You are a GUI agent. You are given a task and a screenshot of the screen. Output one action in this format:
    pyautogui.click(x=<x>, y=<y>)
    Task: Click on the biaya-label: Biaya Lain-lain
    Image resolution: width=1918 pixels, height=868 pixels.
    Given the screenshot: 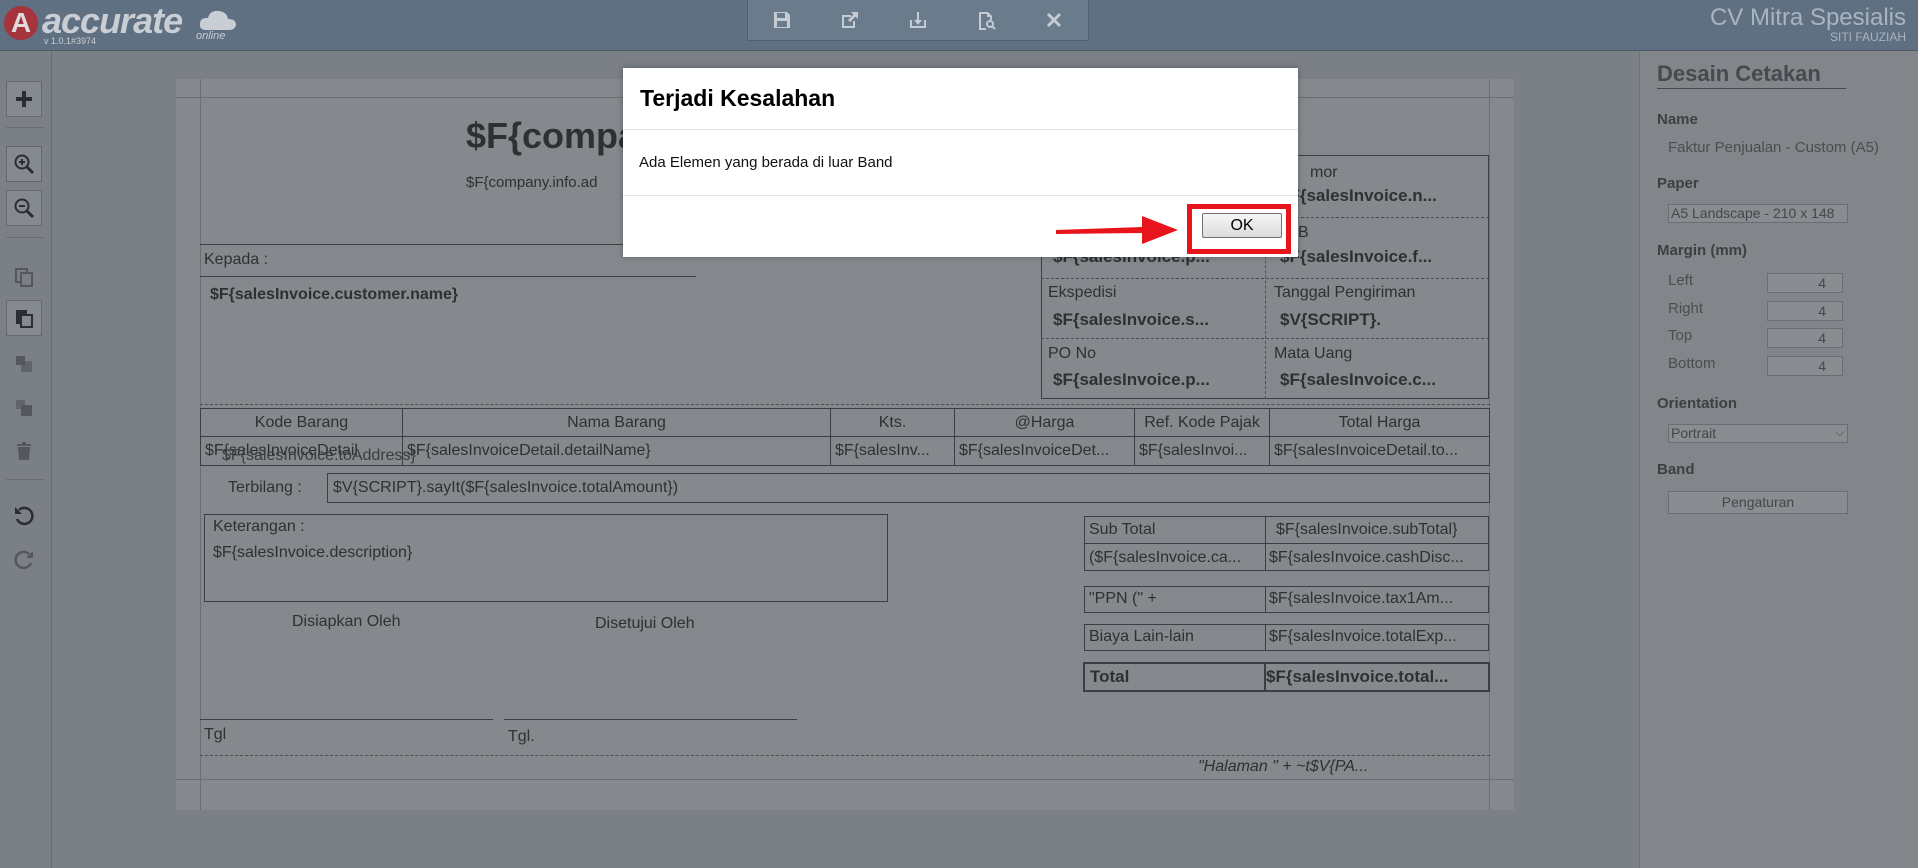 What is the action you would take?
    pyautogui.click(x=1141, y=637)
    